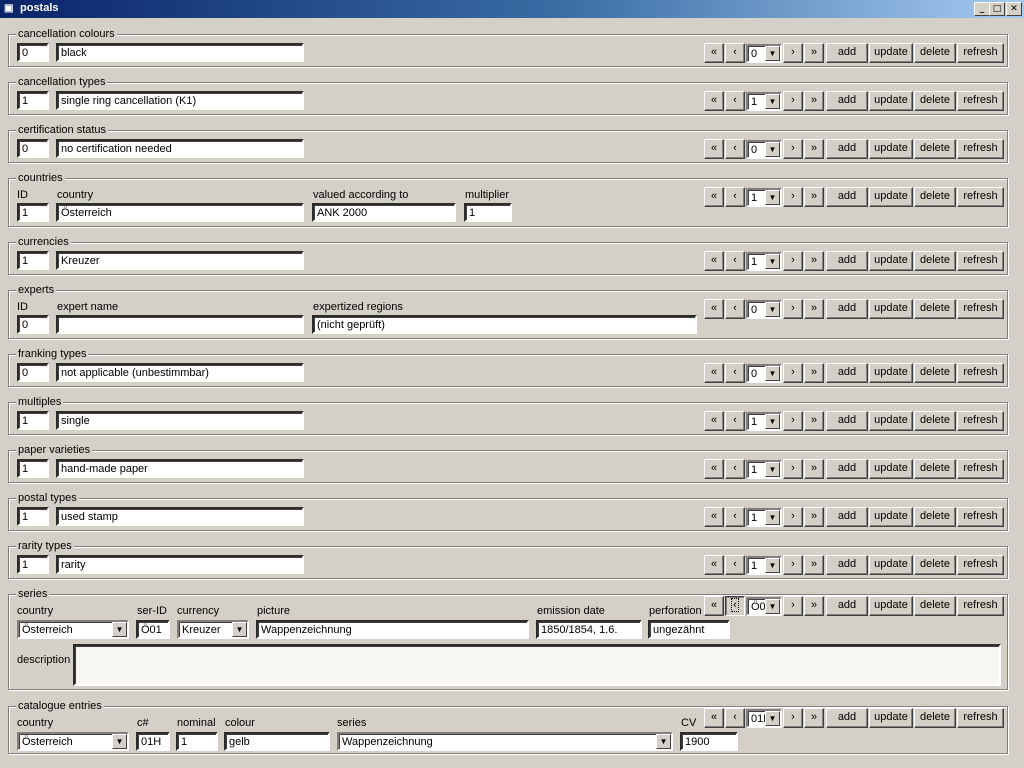 The image size is (1024, 768). What do you see at coordinates (153, 741) in the screenshot?
I see `cnum-field: 01H` at bounding box center [153, 741].